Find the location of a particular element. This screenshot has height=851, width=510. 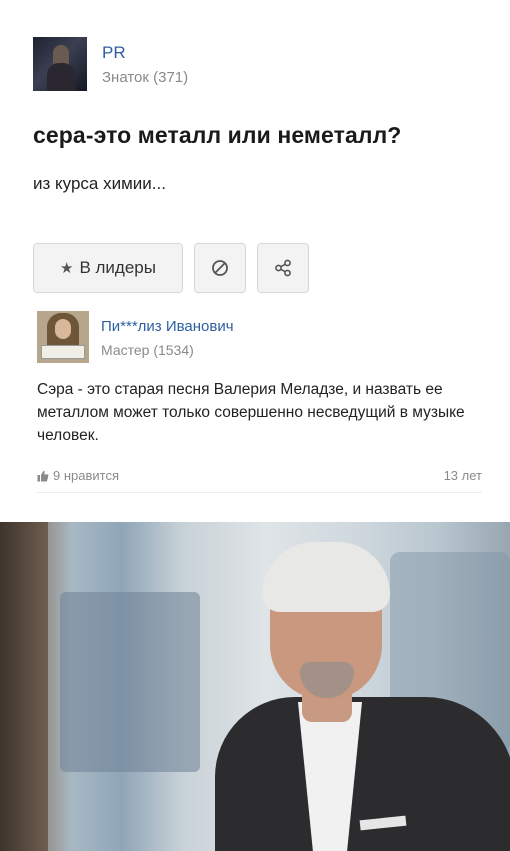

question-author-rank: Знаток (371) is located at coordinates (145, 77).